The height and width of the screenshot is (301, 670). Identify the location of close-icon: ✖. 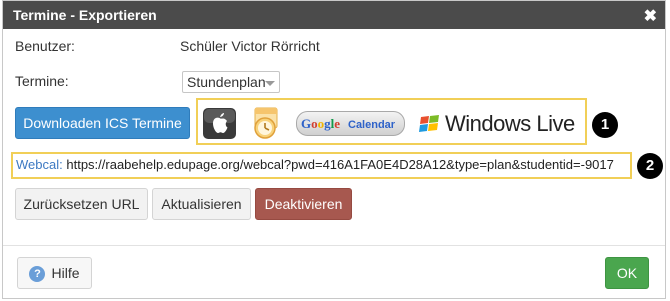
(650, 16).